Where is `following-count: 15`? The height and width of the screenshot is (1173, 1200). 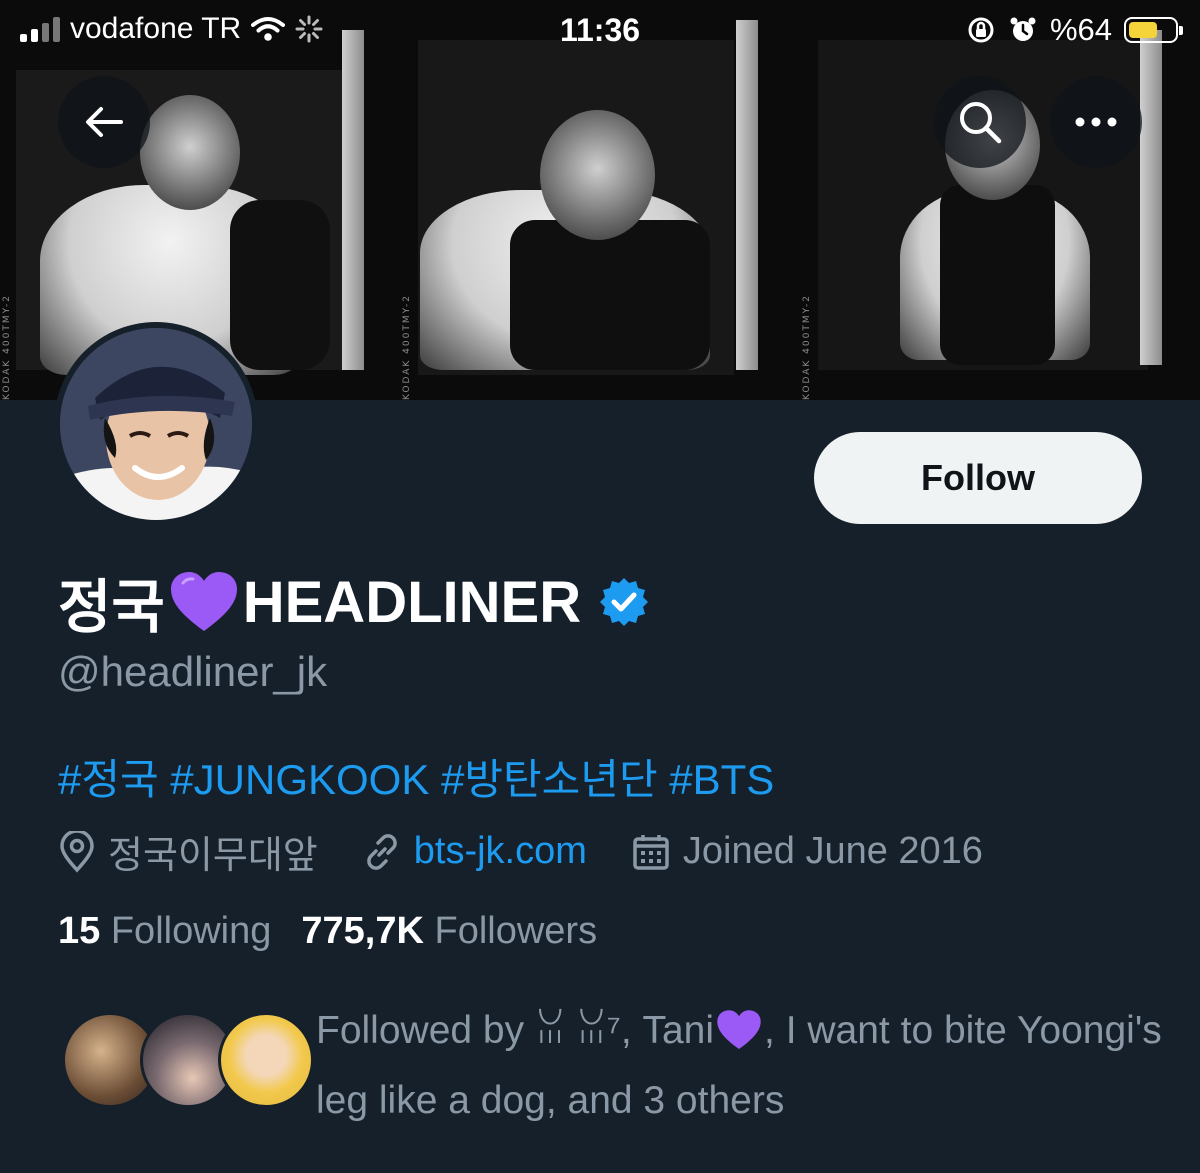 following-count: 15 is located at coordinates (79, 931).